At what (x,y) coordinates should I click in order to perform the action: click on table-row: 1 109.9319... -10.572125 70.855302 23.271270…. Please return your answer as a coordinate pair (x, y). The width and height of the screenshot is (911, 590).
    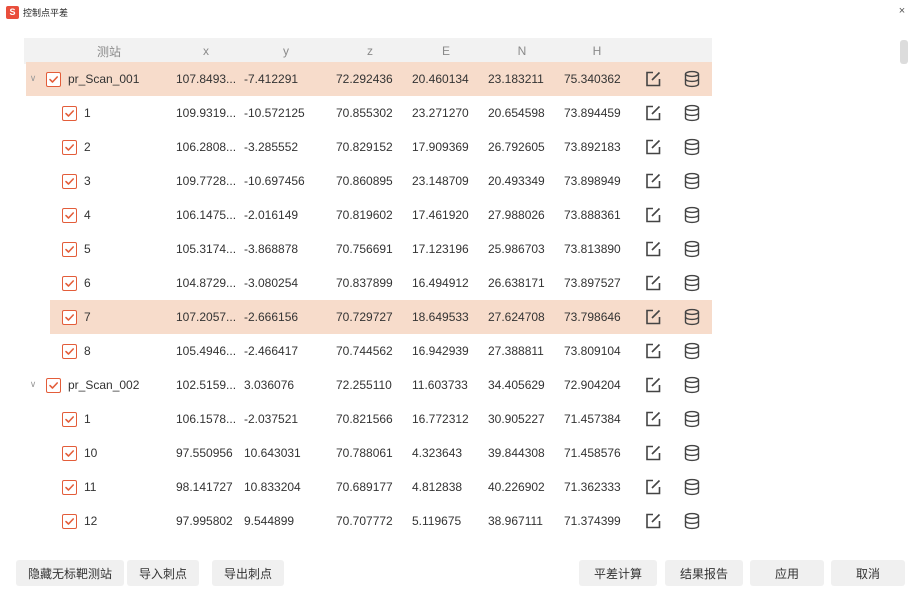
    Looking at the image, I should click on (368, 113).